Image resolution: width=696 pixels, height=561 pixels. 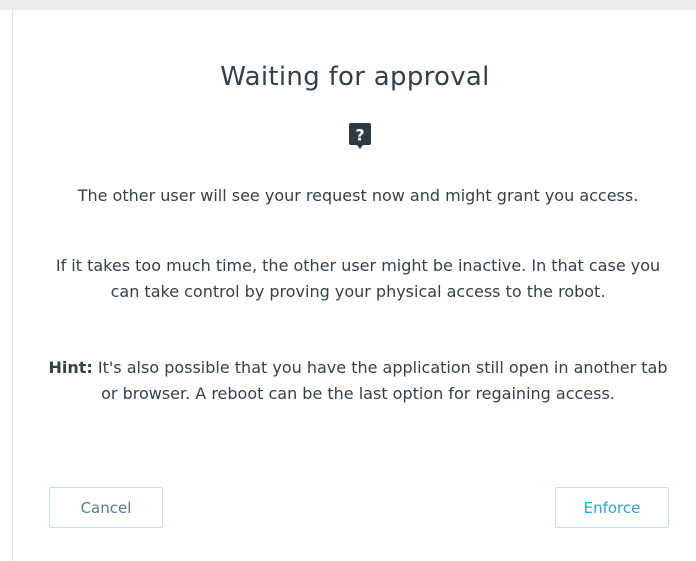 What do you see at coordinates (70, 367) in the screenshot?
I see `hint-label: Hint:` at bounding box center [70, 367].